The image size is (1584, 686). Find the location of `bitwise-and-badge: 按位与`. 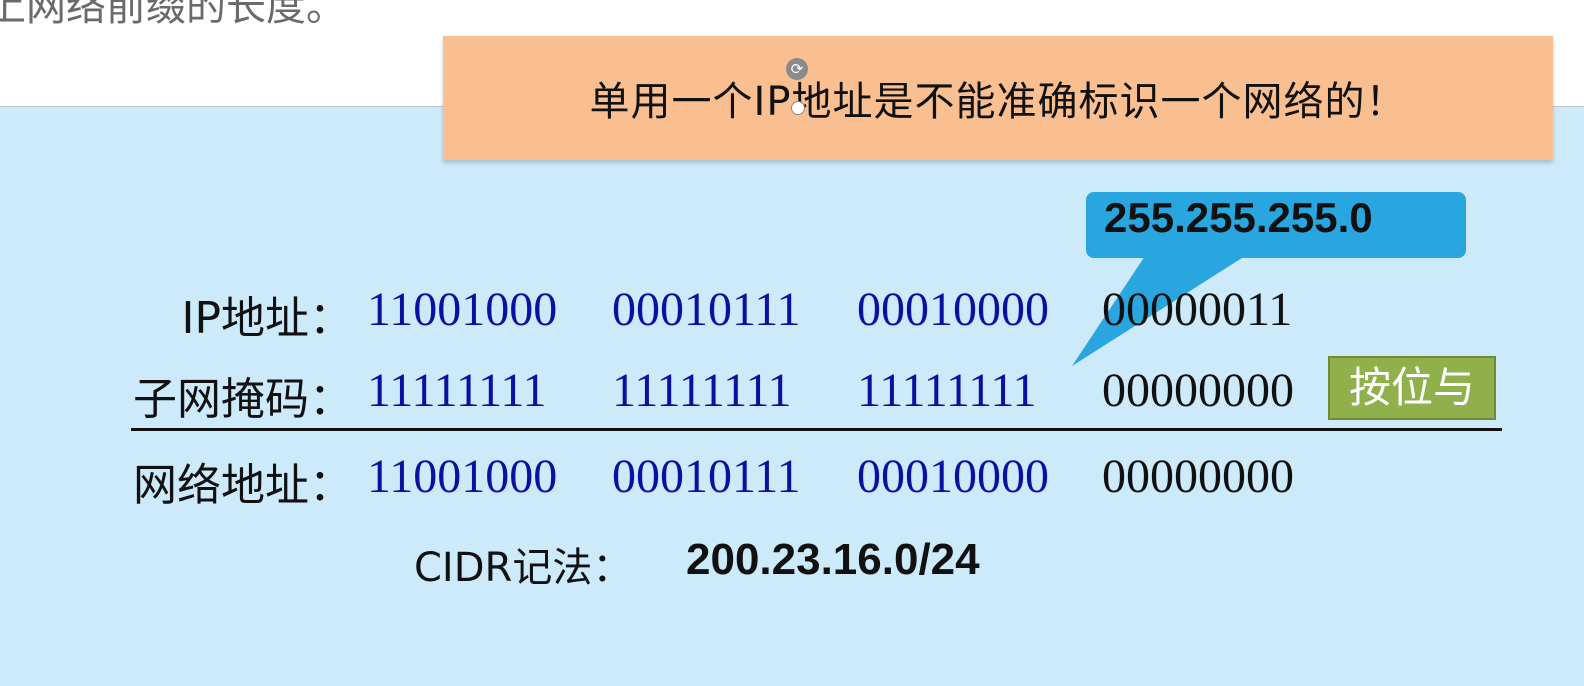

bitwise-and-badge: 按位与 is located at coordinates (1412, 388).